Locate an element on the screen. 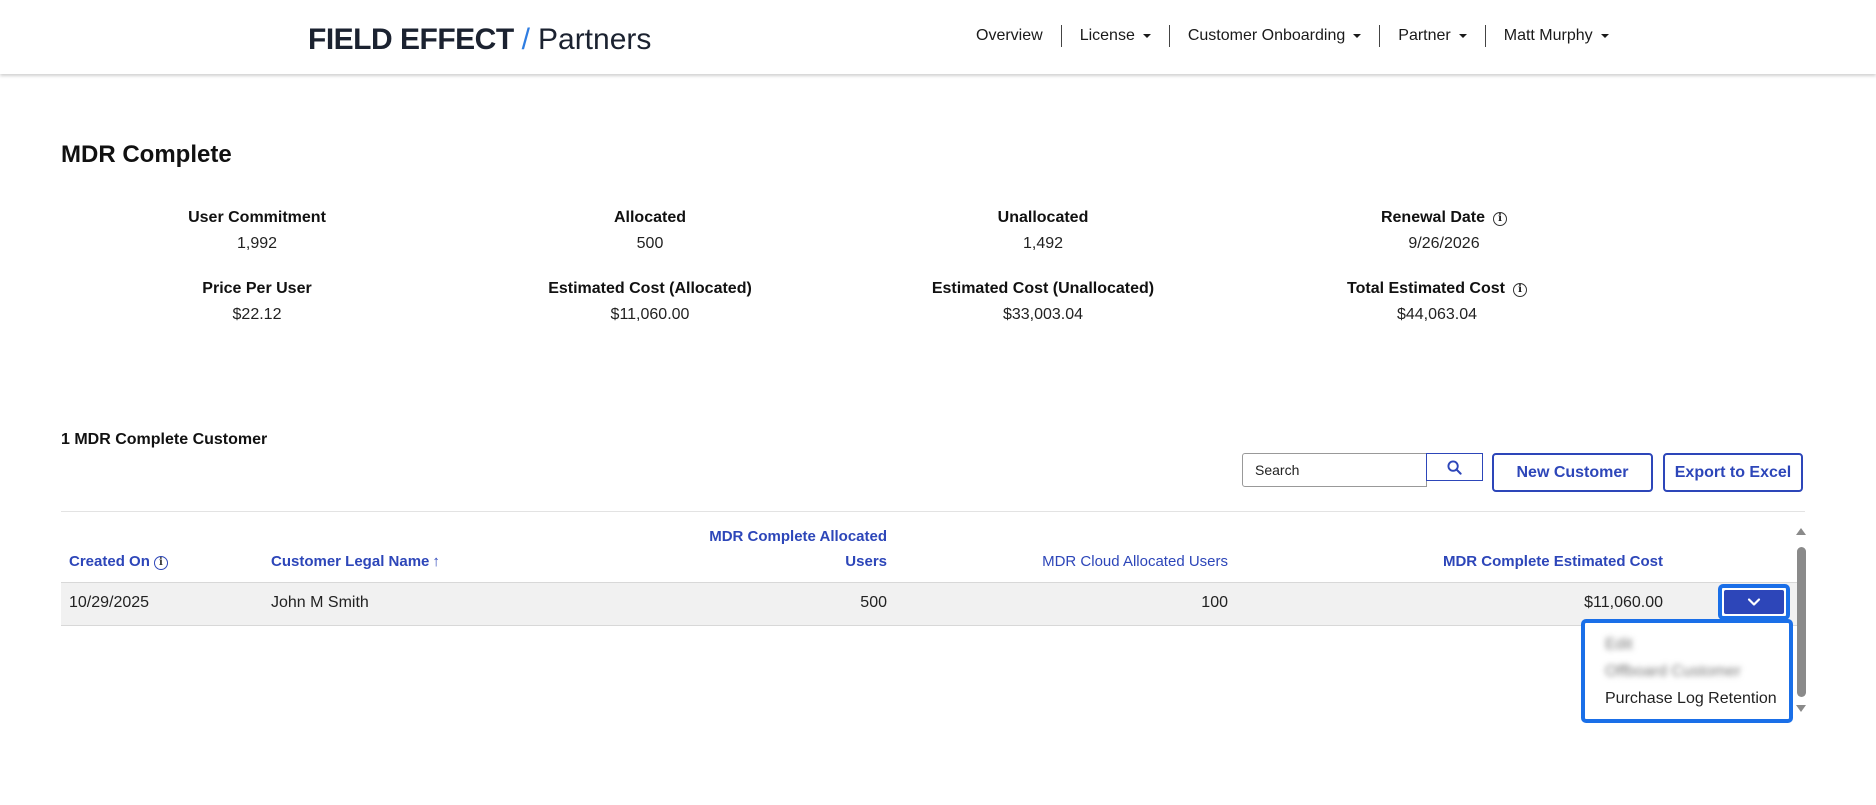  stat-label: Total Estimated Cost i is located at coordinates (1437, 289).